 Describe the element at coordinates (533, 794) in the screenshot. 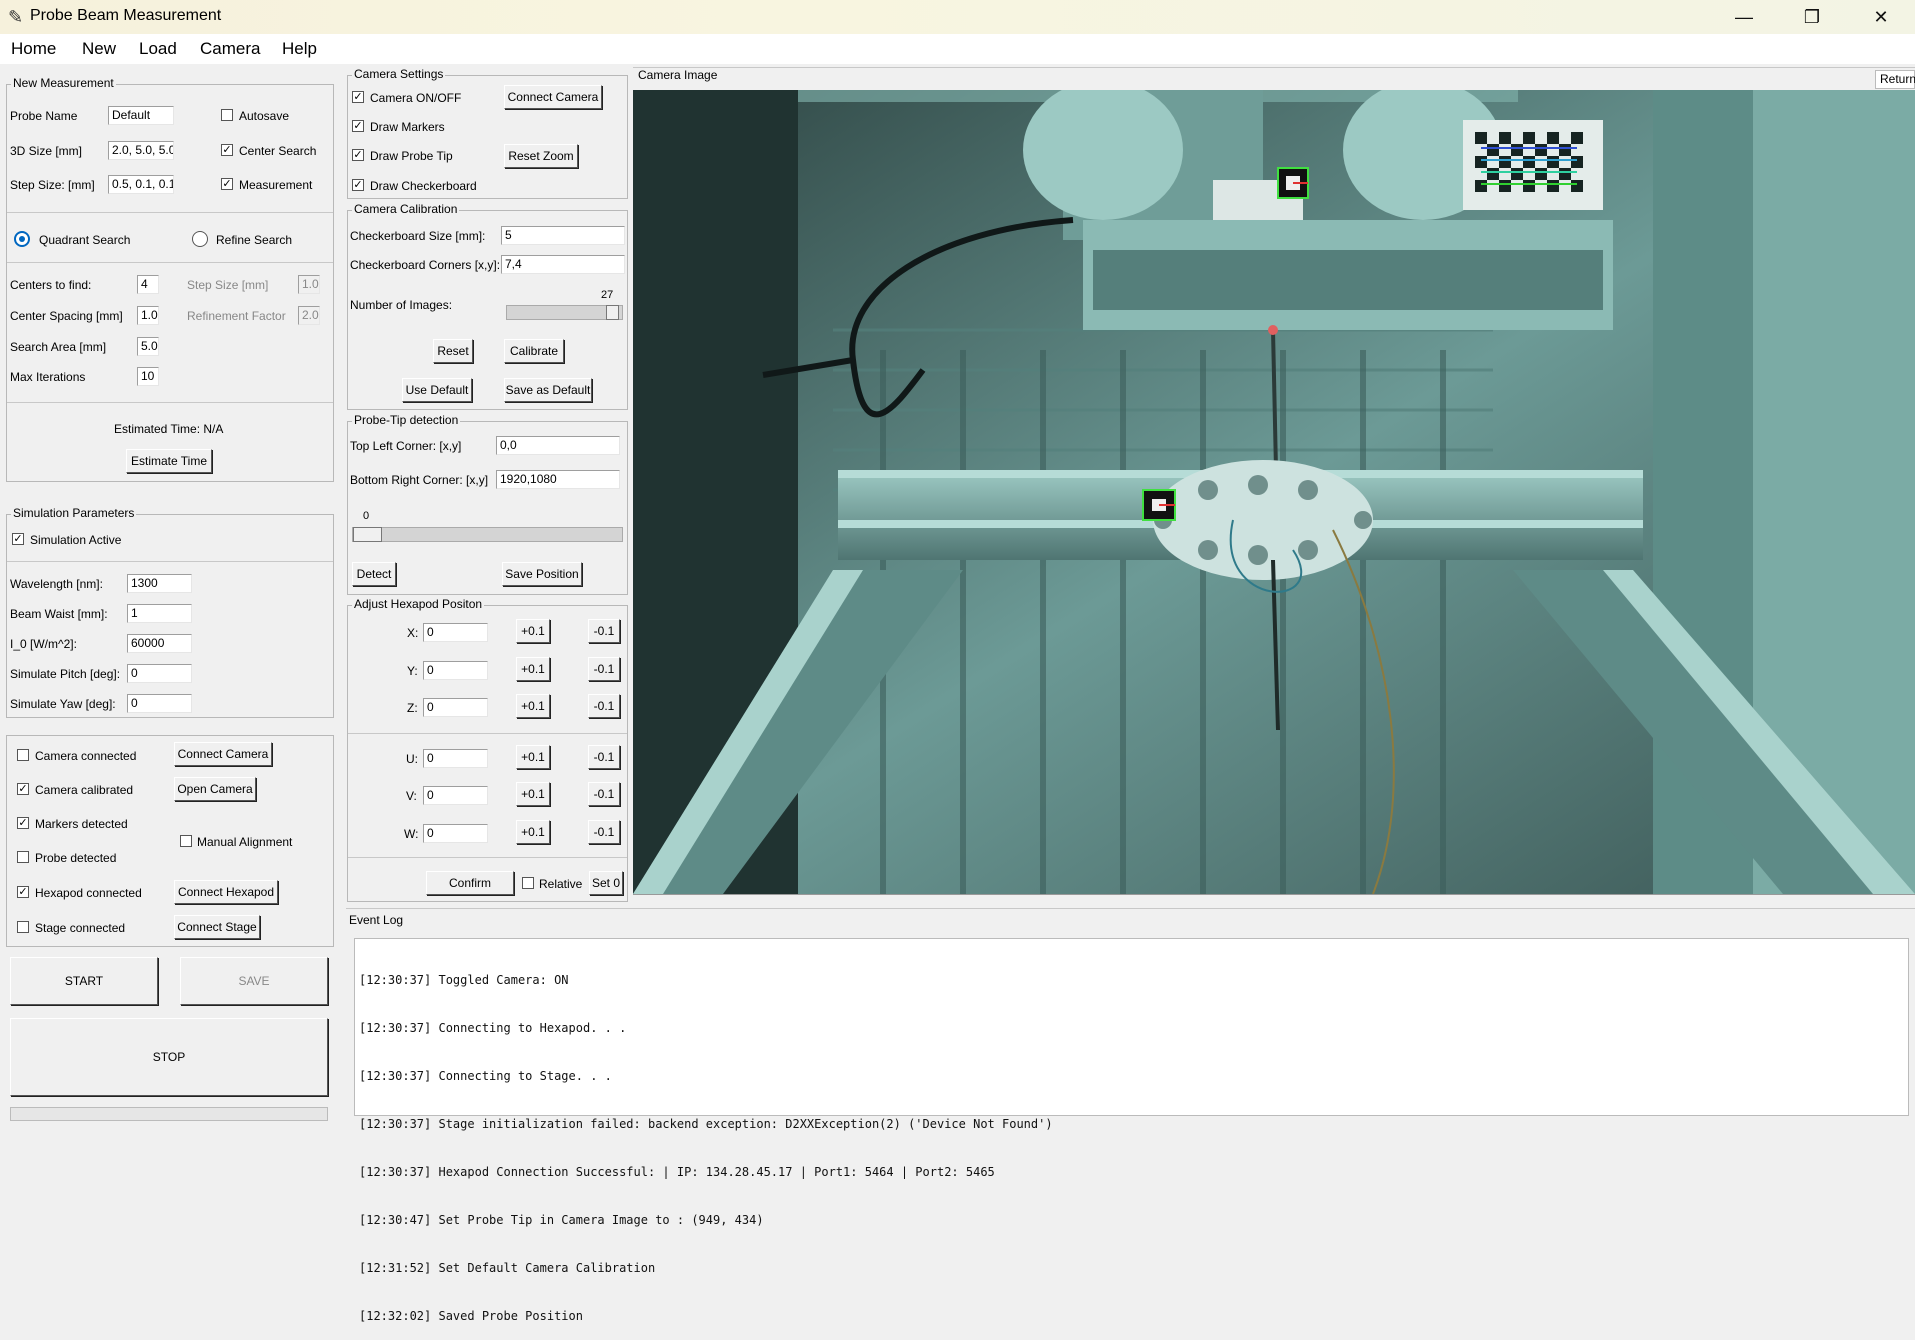

I see `v-plus-button: +0.1` at that location.